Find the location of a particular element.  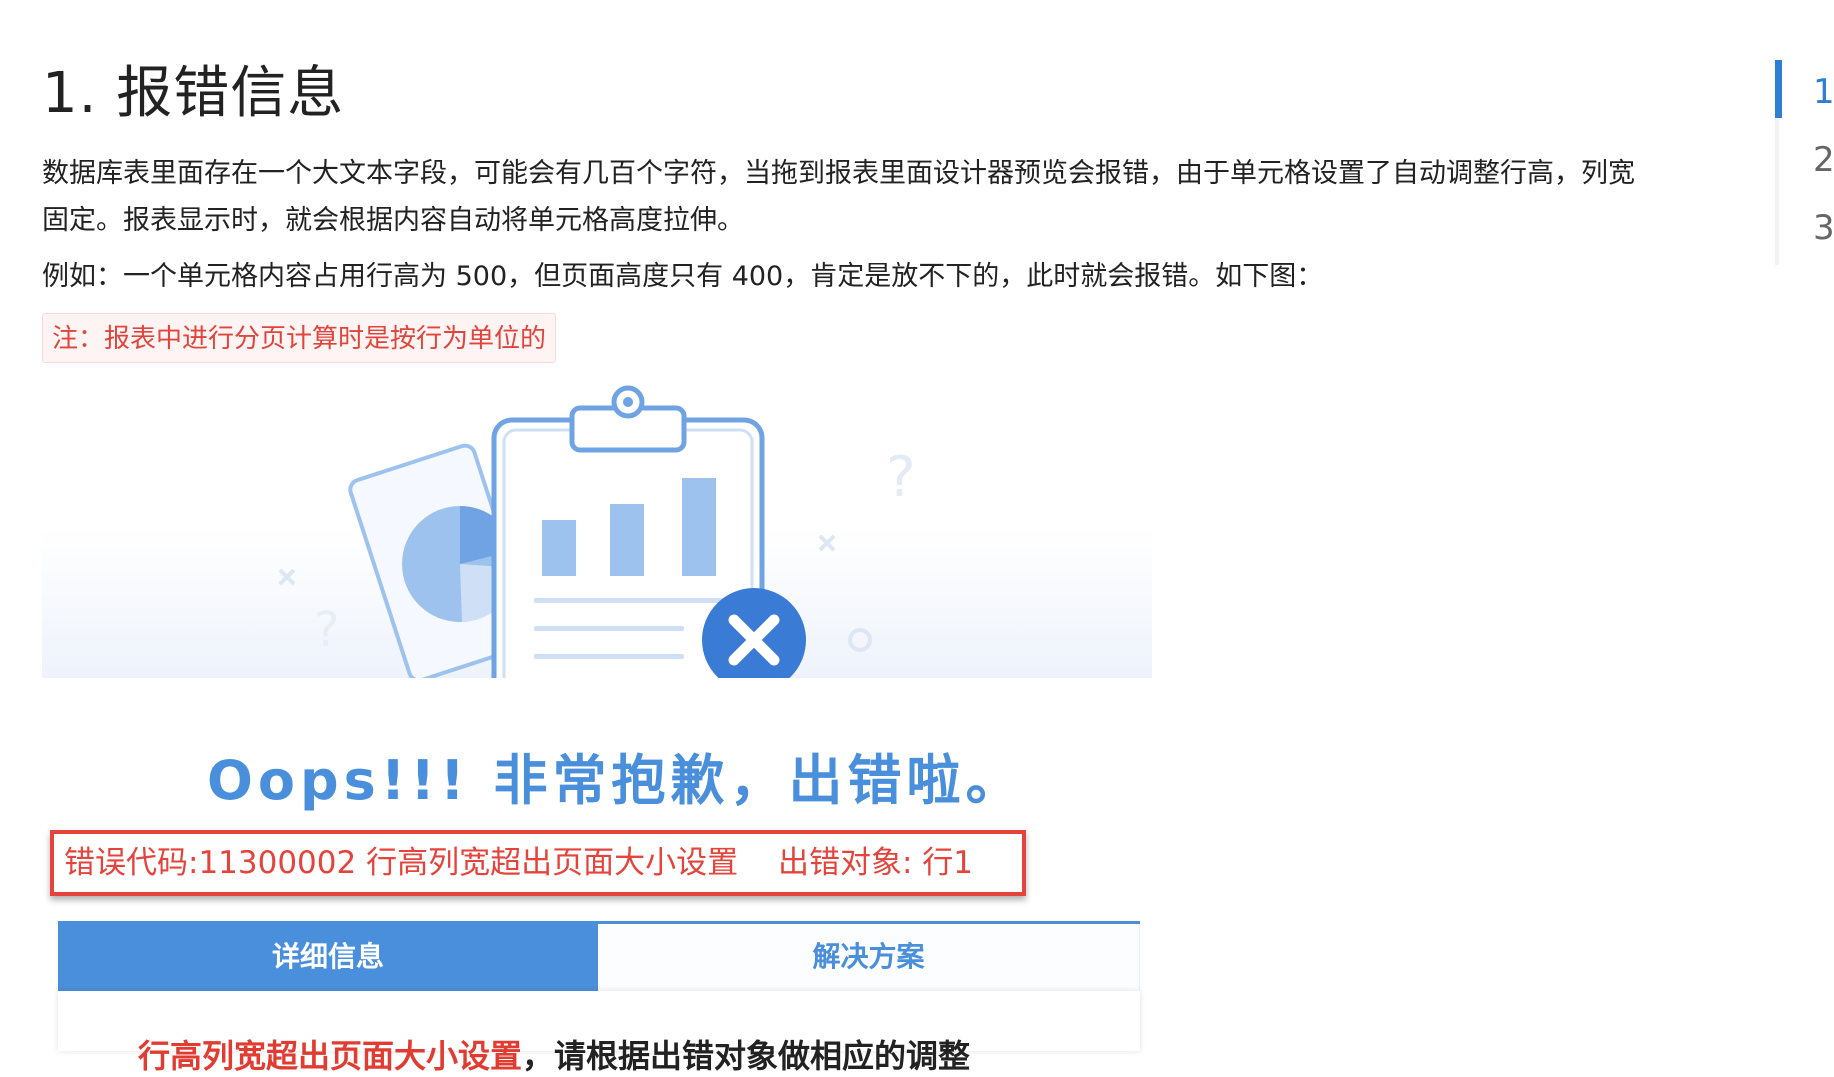

detail-panel: 行高列宽超出页面大小设置，请根据出错对象做相应的调整 is located at coordinates (599, 1033).